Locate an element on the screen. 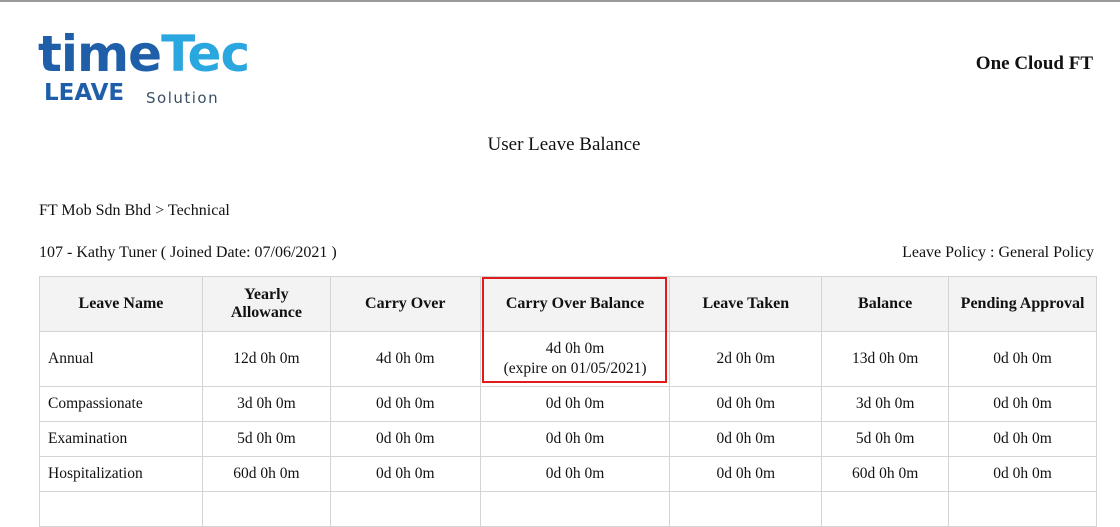 Image resolution: width=1120 pixels, height=527 pixels. logo-solution-text: Solution is located at coordinates (183, 98).